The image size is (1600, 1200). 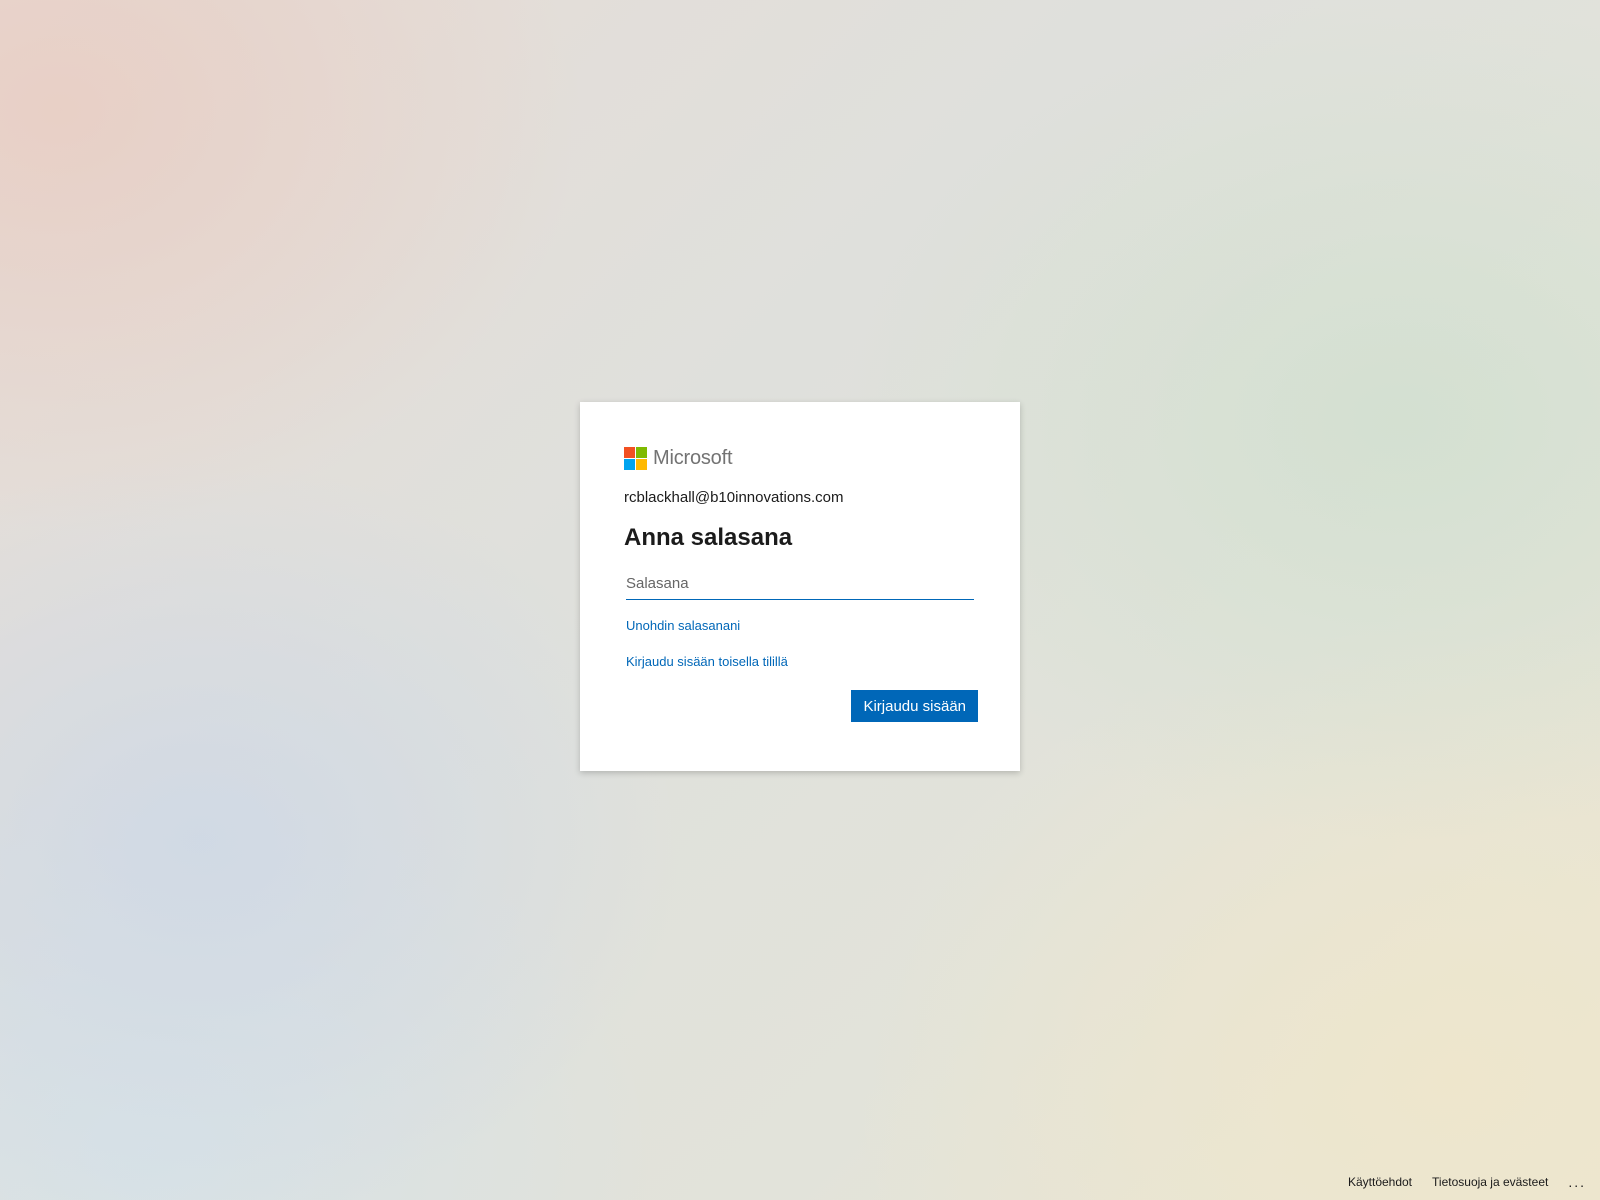 I want to click on logo-square-blue, so click(x=629, y=464).